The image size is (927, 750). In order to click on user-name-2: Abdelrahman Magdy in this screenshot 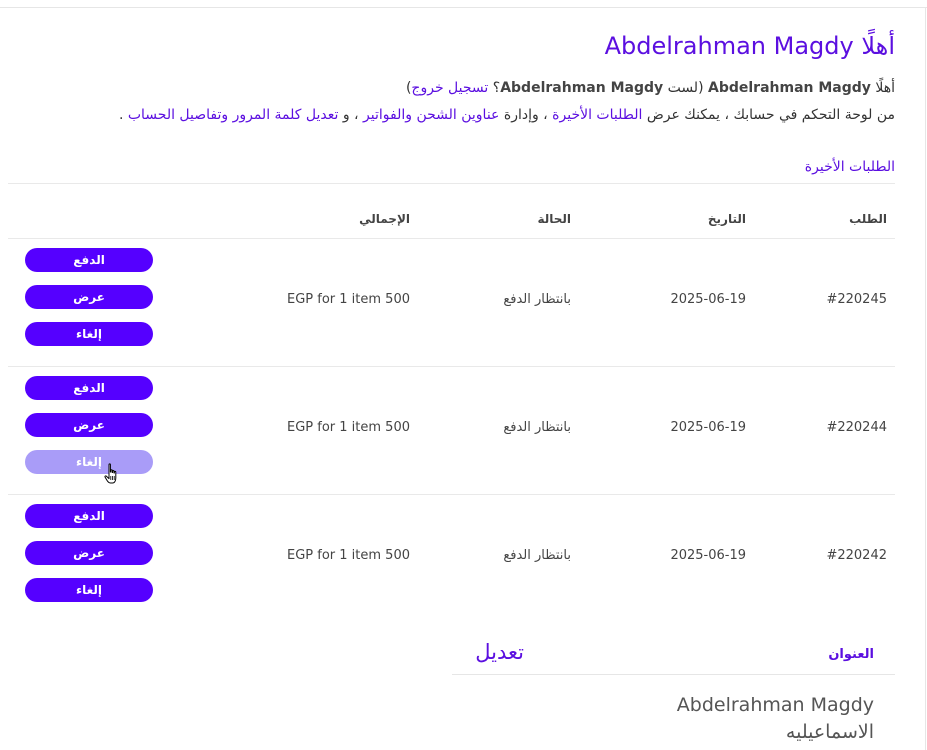, I will do `click(582, 88)`.